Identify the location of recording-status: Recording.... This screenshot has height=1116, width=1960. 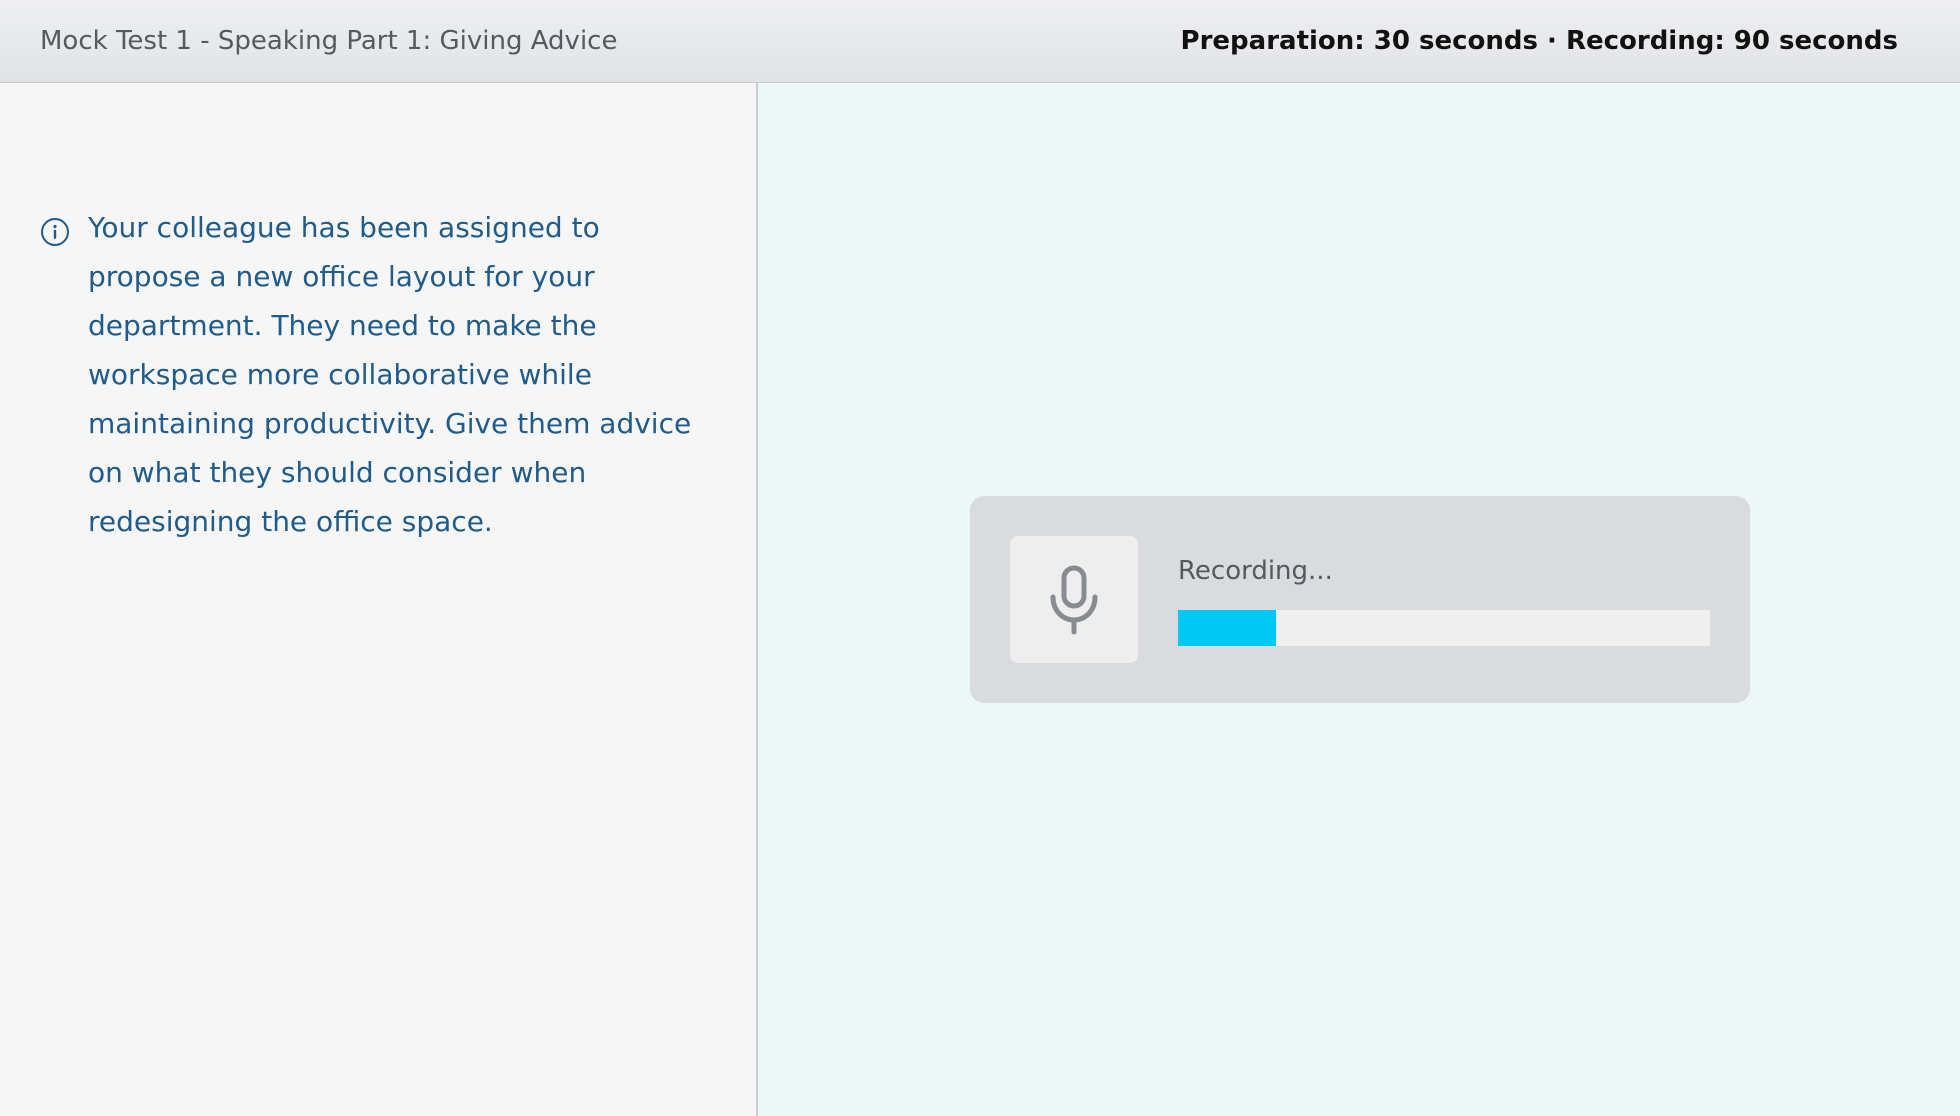
(1255, 571).